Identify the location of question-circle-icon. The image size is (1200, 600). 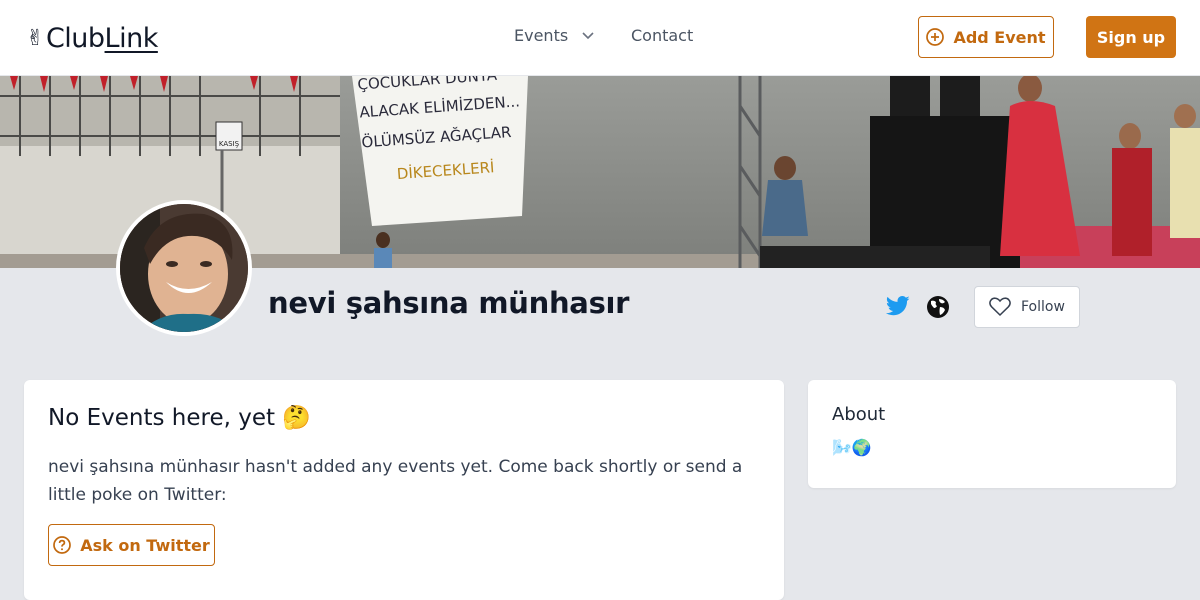
(62, 545).